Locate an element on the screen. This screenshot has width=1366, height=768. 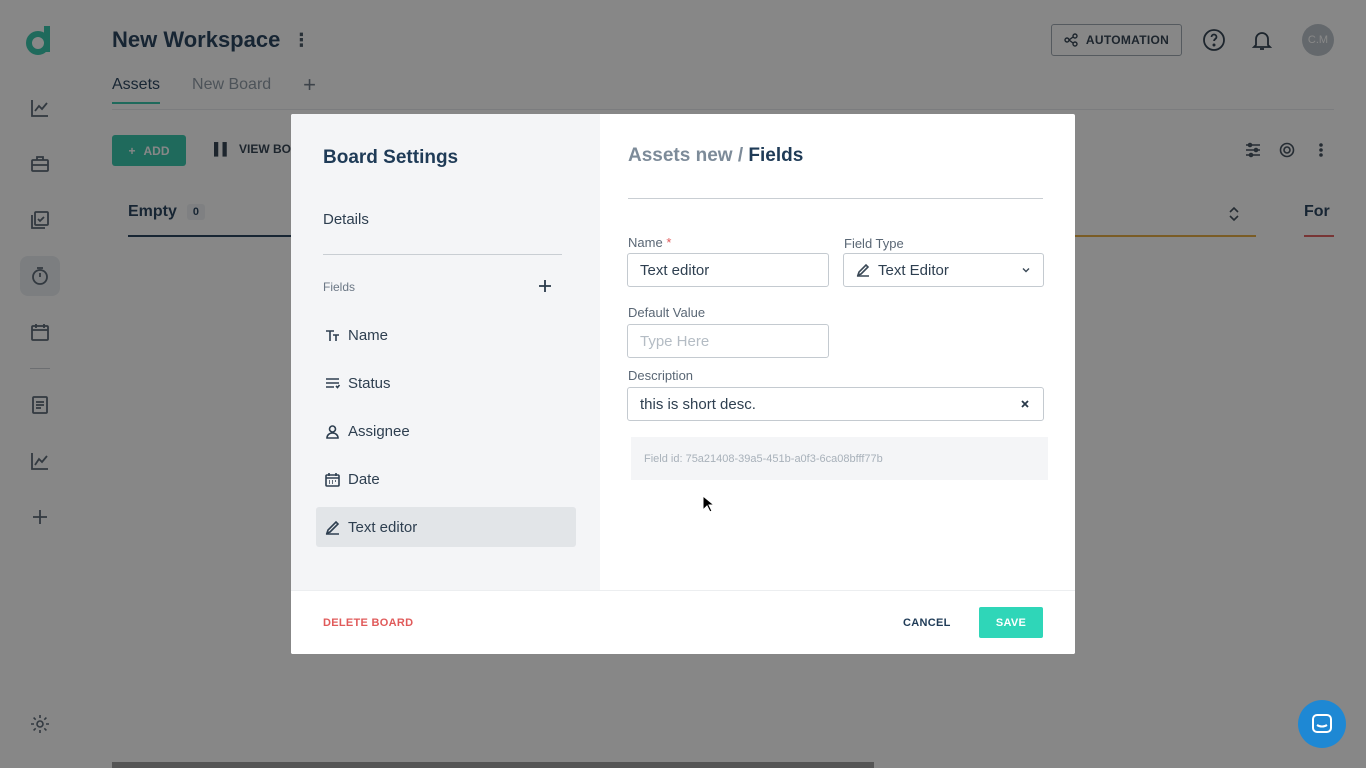
name-field: Text editor is located at coordinates (728, 270).